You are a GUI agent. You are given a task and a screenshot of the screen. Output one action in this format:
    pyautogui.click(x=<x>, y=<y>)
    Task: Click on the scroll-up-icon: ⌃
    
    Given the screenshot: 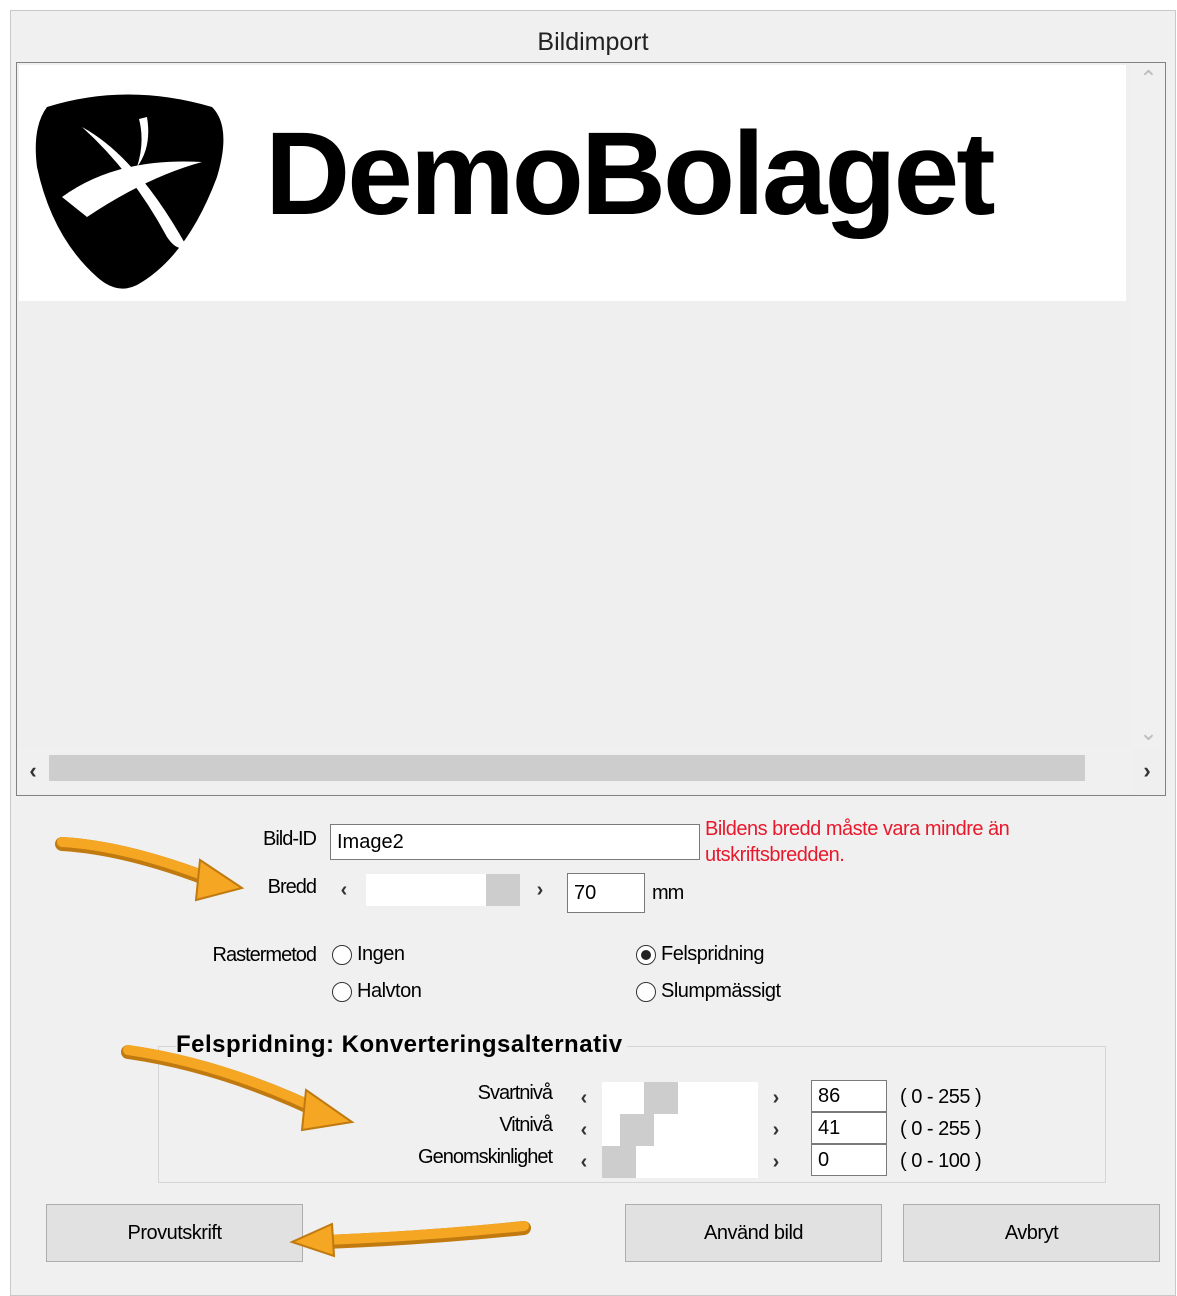 What is the action you would take?
    pyautogui.click(x=1148, y=79)
    